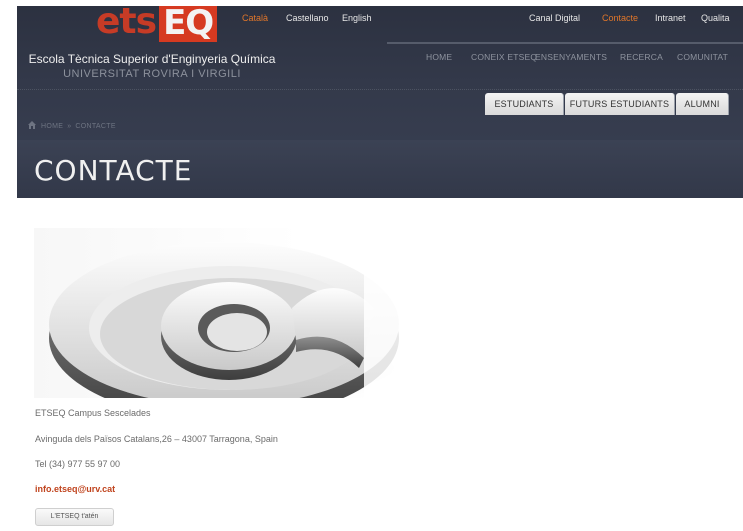 Image resolution: width=743 pixels, height=531 pixels. Describe the element at coordinates (74, 517) in the screenshot. I see `etseq-t-aten-button: L'ETSEQ t'atén` at that location.